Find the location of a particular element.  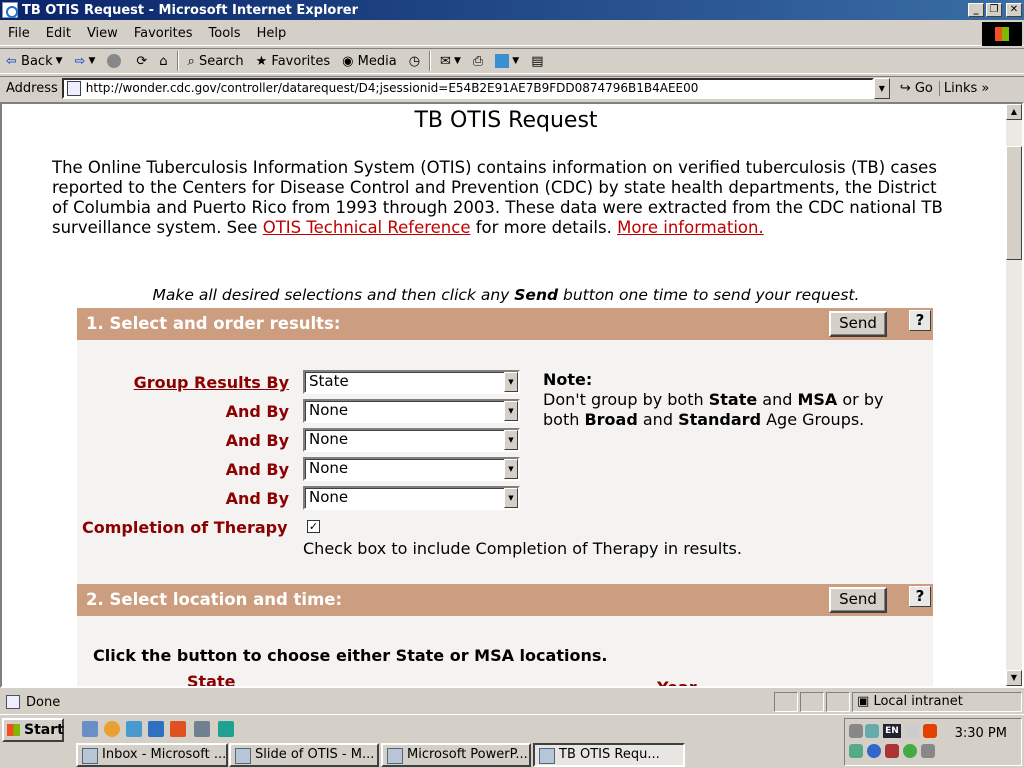

menu-view: View is located at coordinates (102, 33).